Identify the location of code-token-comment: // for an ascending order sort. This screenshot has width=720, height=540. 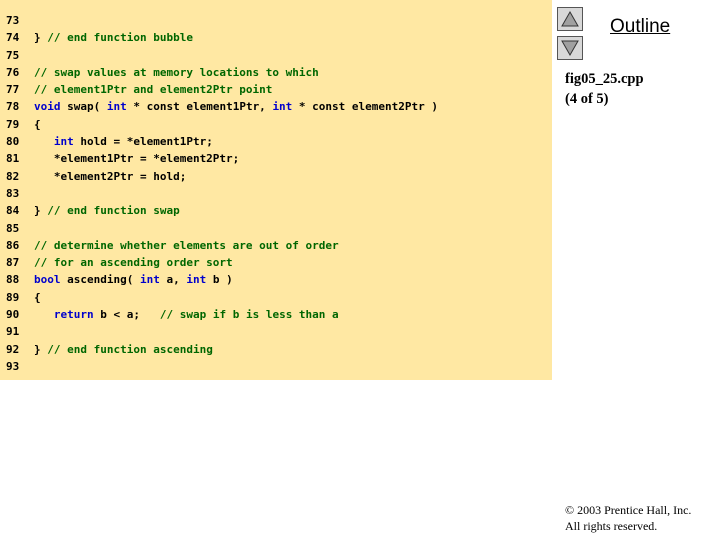
(133, 263).